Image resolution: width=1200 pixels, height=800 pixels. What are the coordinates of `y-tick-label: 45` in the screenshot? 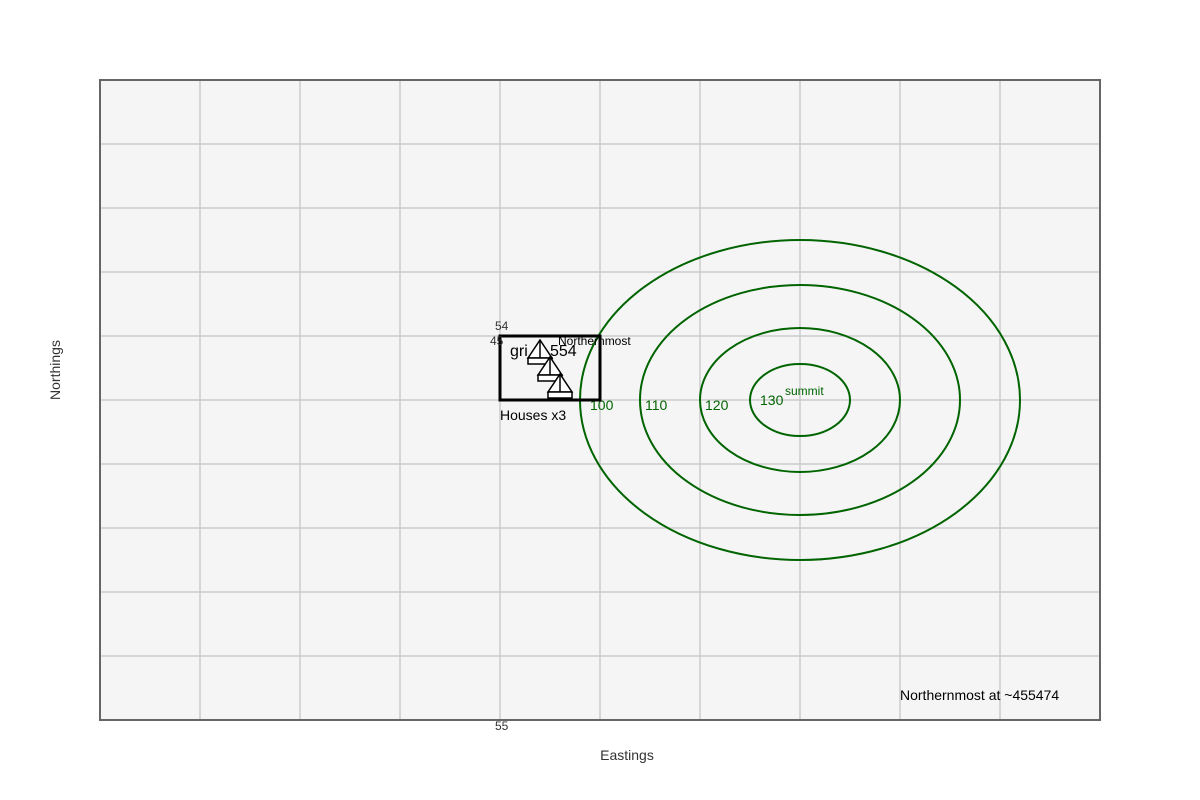 It's located at (497, 341).